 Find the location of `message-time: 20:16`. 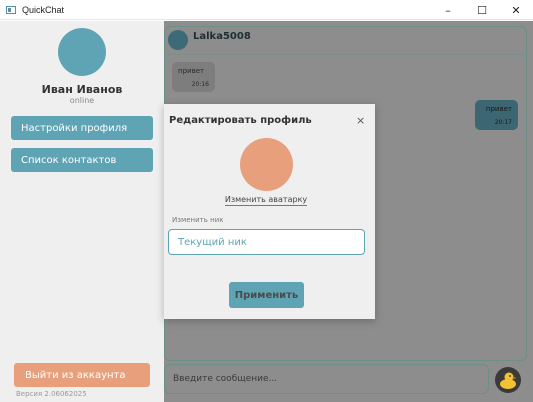

message-time: 20:16 is located at coordinates (200, 84).